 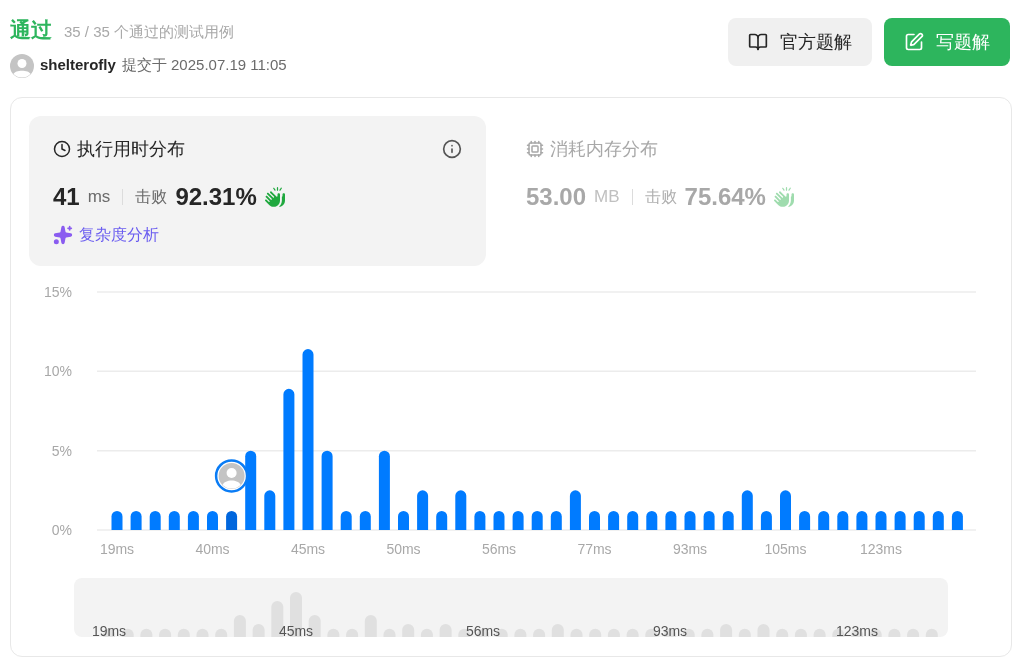 What do you see at coordinates (78, 65) in the screenshot?
I see `username: shelterofly` at bounding box center [78, 65].